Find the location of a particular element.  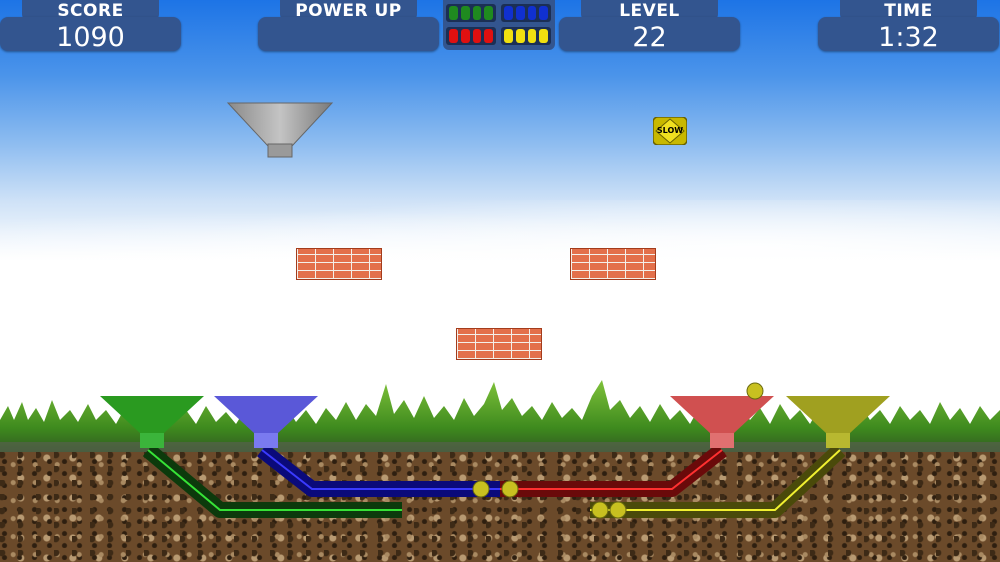

score-panel: SCORE 1090 is located at coordinates (90, 26).